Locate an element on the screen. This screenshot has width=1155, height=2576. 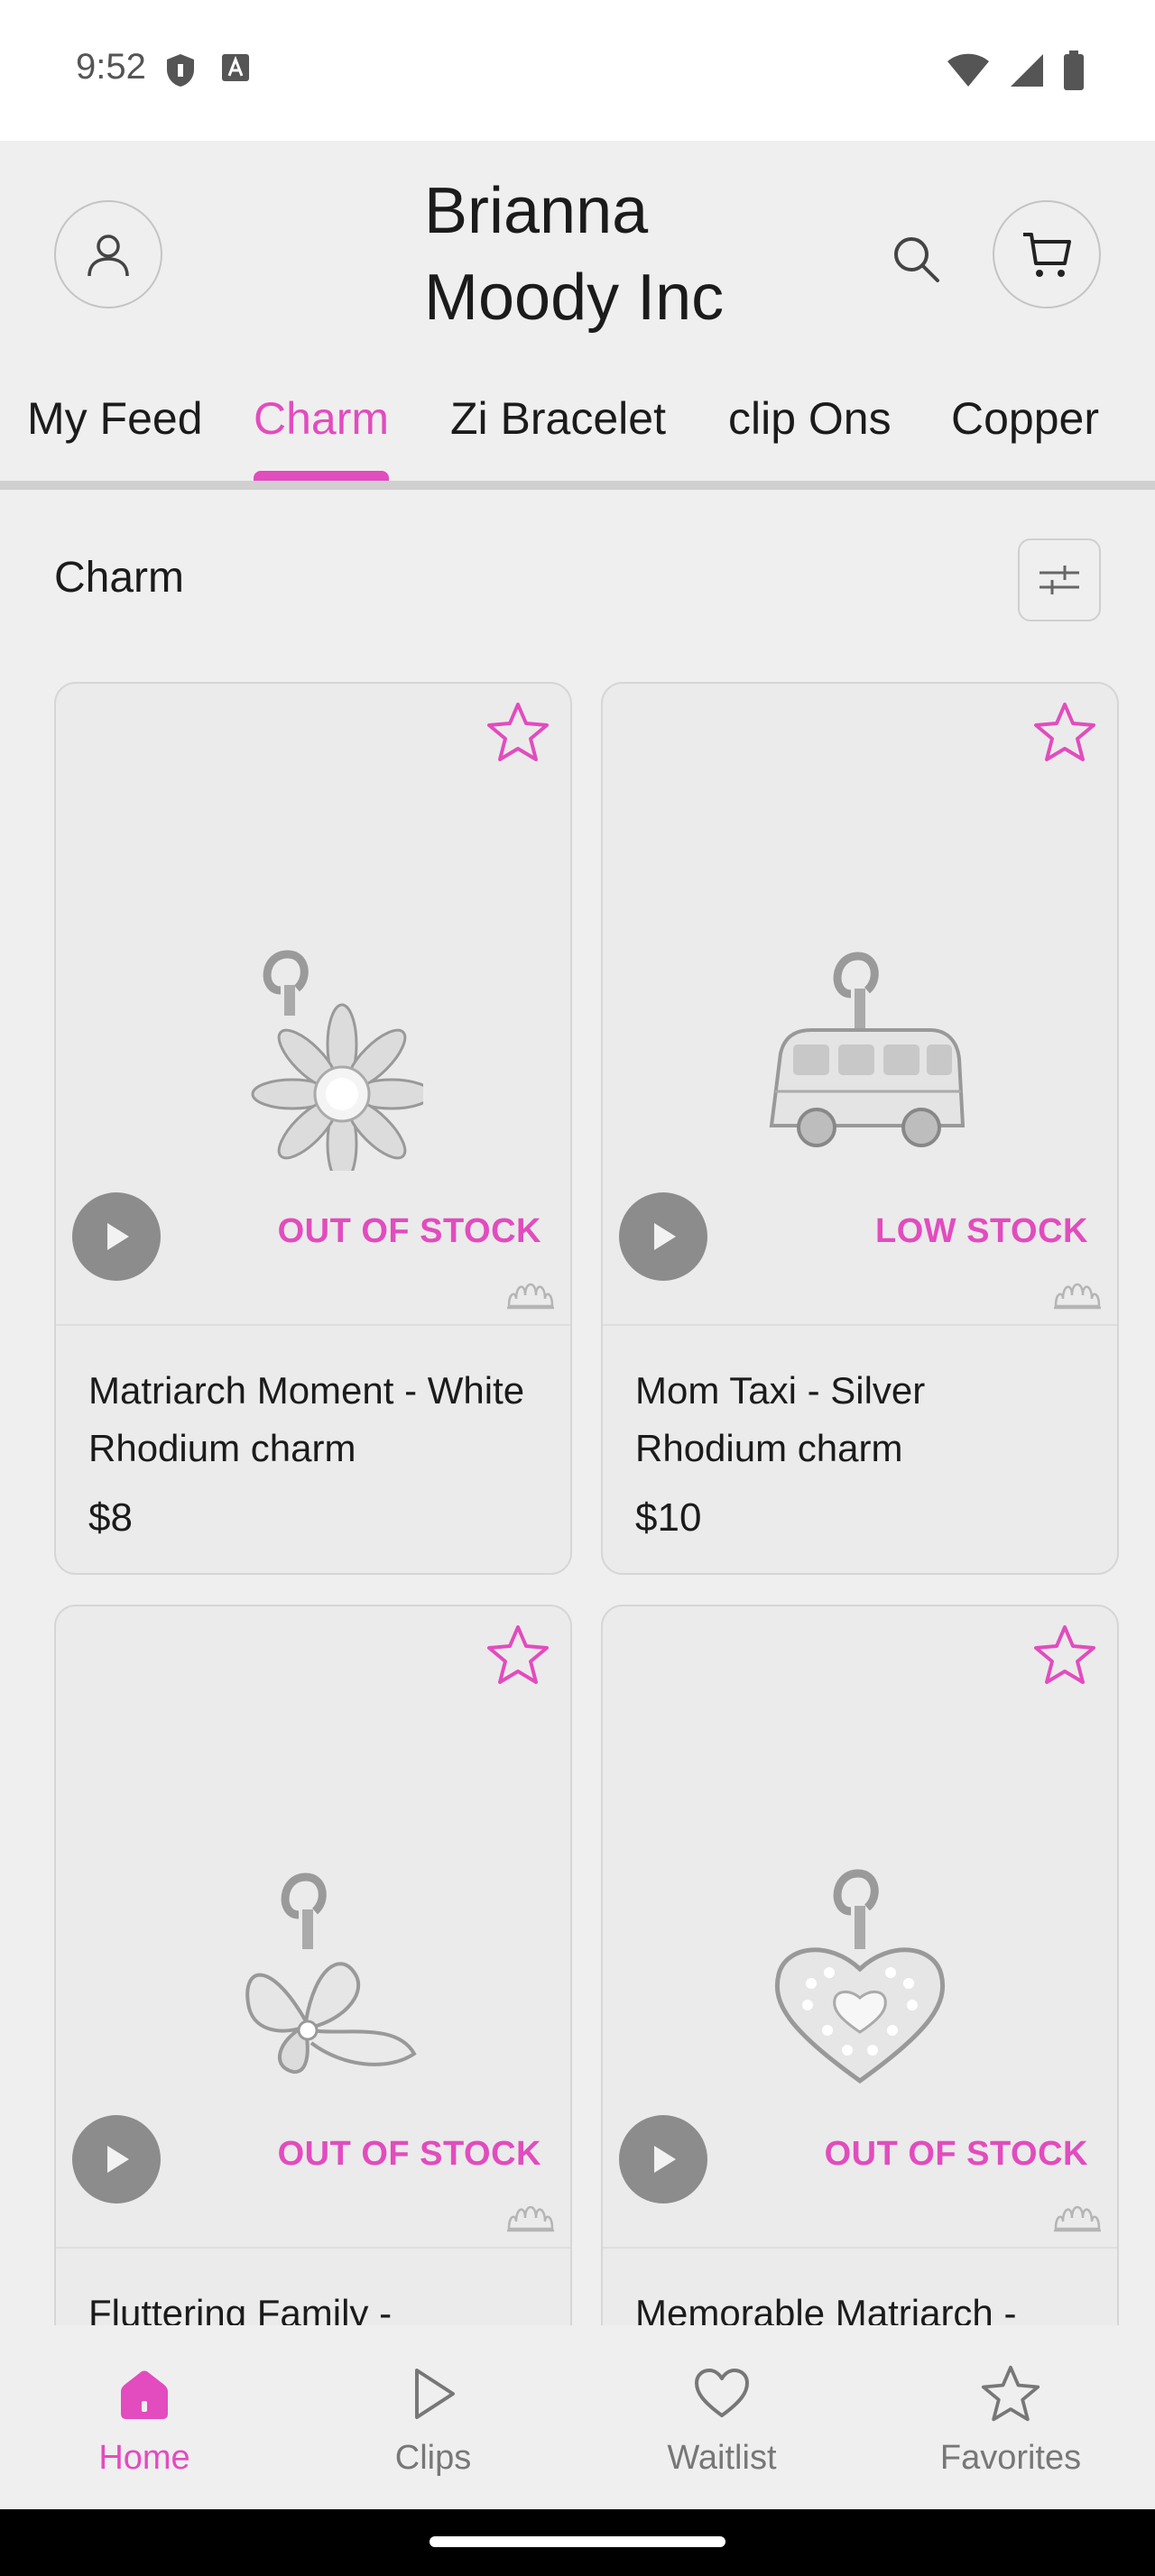
heart-charm-image is located at coordinates (860, 1976).